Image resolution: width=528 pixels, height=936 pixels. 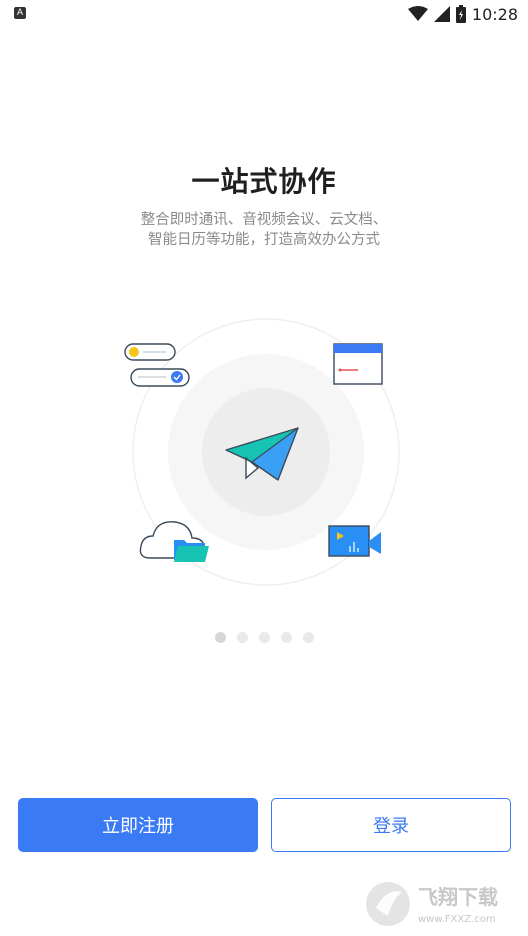 What do you see at coordinates (20, 13) in the screenshot?
I see `keyboard-a-icon: A` at bounding box center [20, 13].